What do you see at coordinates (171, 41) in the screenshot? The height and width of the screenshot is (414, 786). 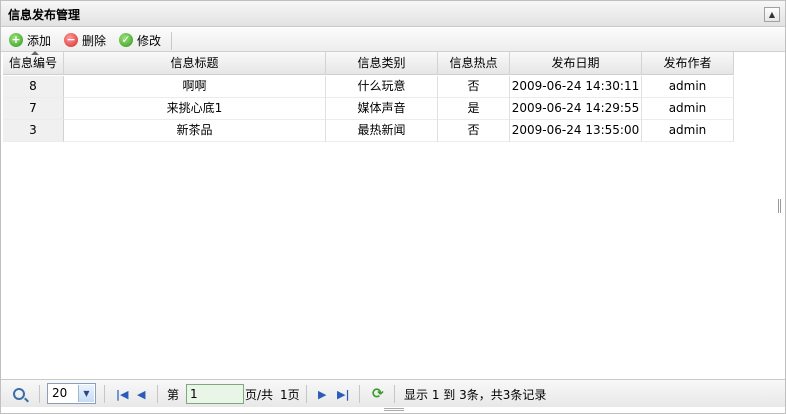 I see `toolbar-separator` at bounding box center [171, 41].